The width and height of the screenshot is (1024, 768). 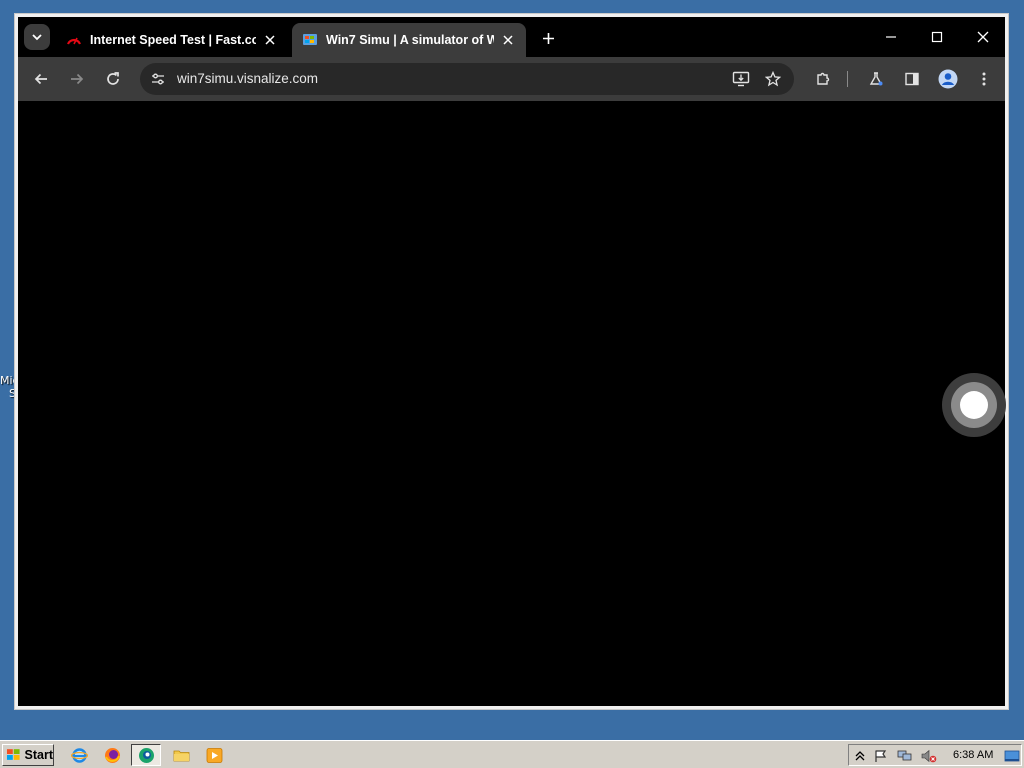 I want to click on bookmark-button, so click(x=773, y=79).